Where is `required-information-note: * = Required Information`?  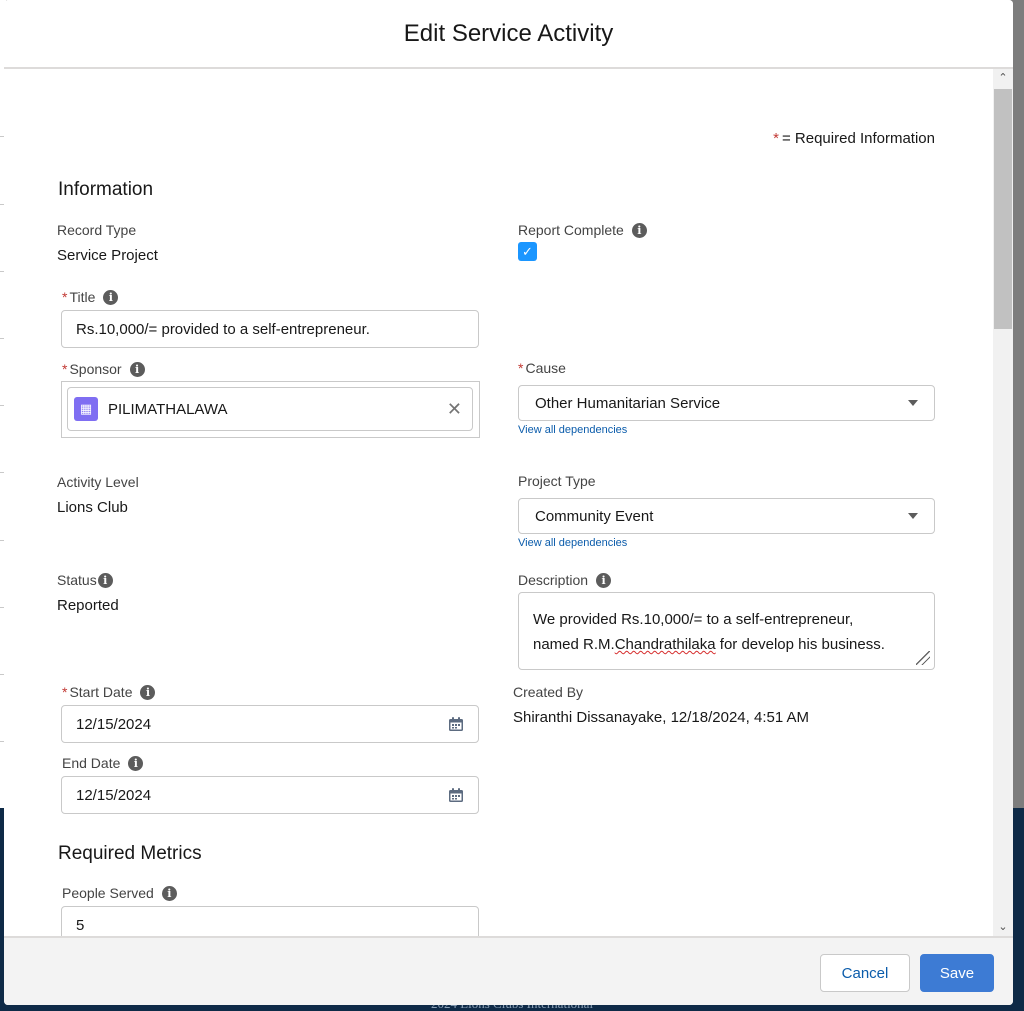
required-information-note: * = Required Information is located at coordinates (854, 138).